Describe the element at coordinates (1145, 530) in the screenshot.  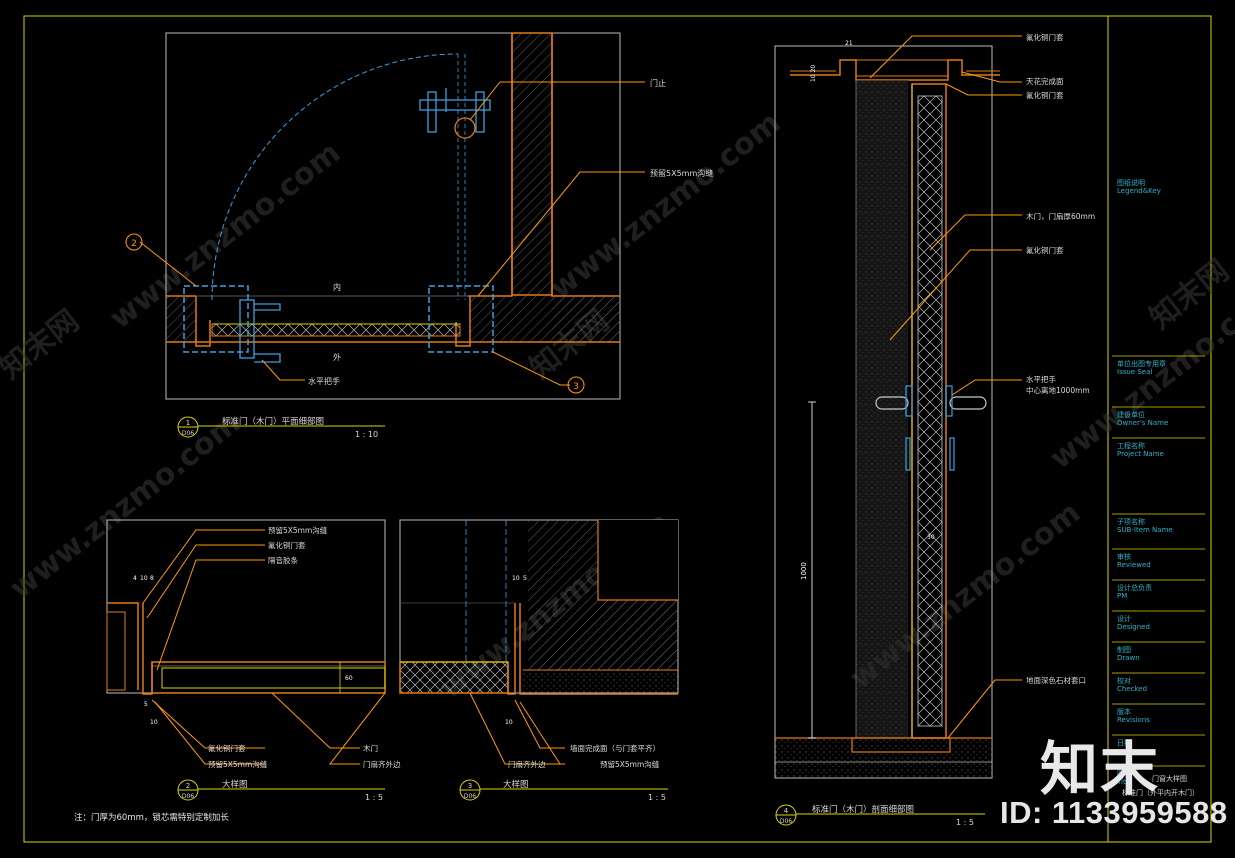
I see `tb-subitem-en: SUB-Item Name` at that location.